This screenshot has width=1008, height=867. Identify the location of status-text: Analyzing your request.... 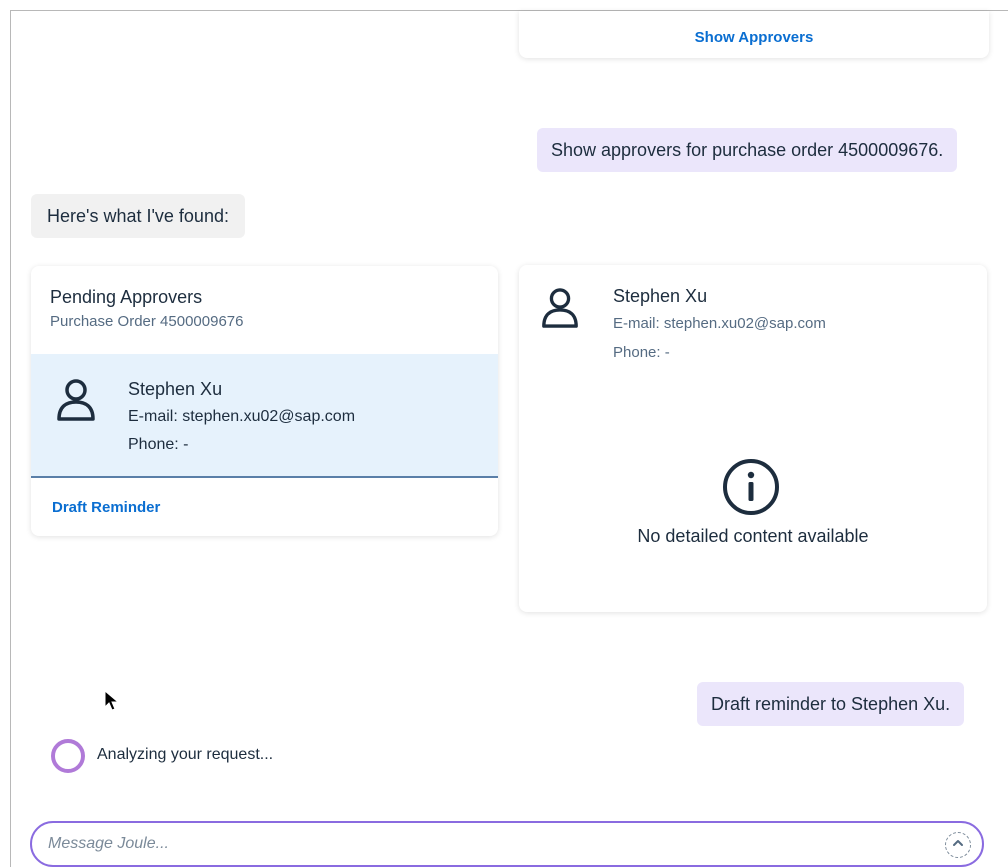
(185, 754).